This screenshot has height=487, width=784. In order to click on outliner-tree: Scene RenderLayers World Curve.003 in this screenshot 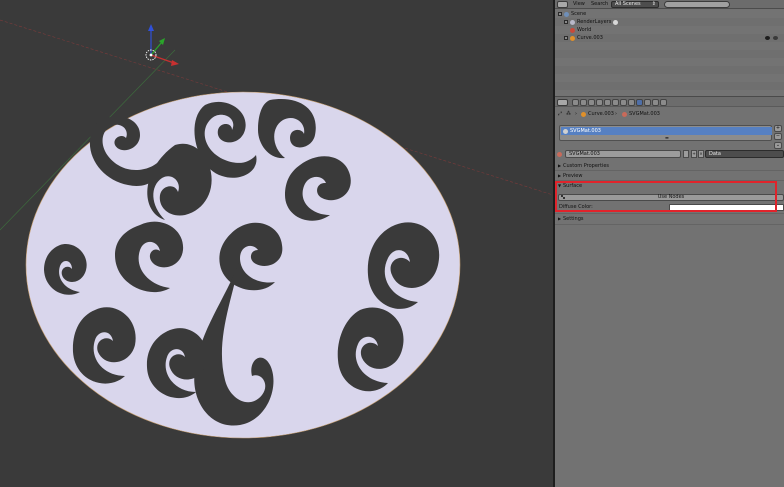, I will do `click(669, 53)`.